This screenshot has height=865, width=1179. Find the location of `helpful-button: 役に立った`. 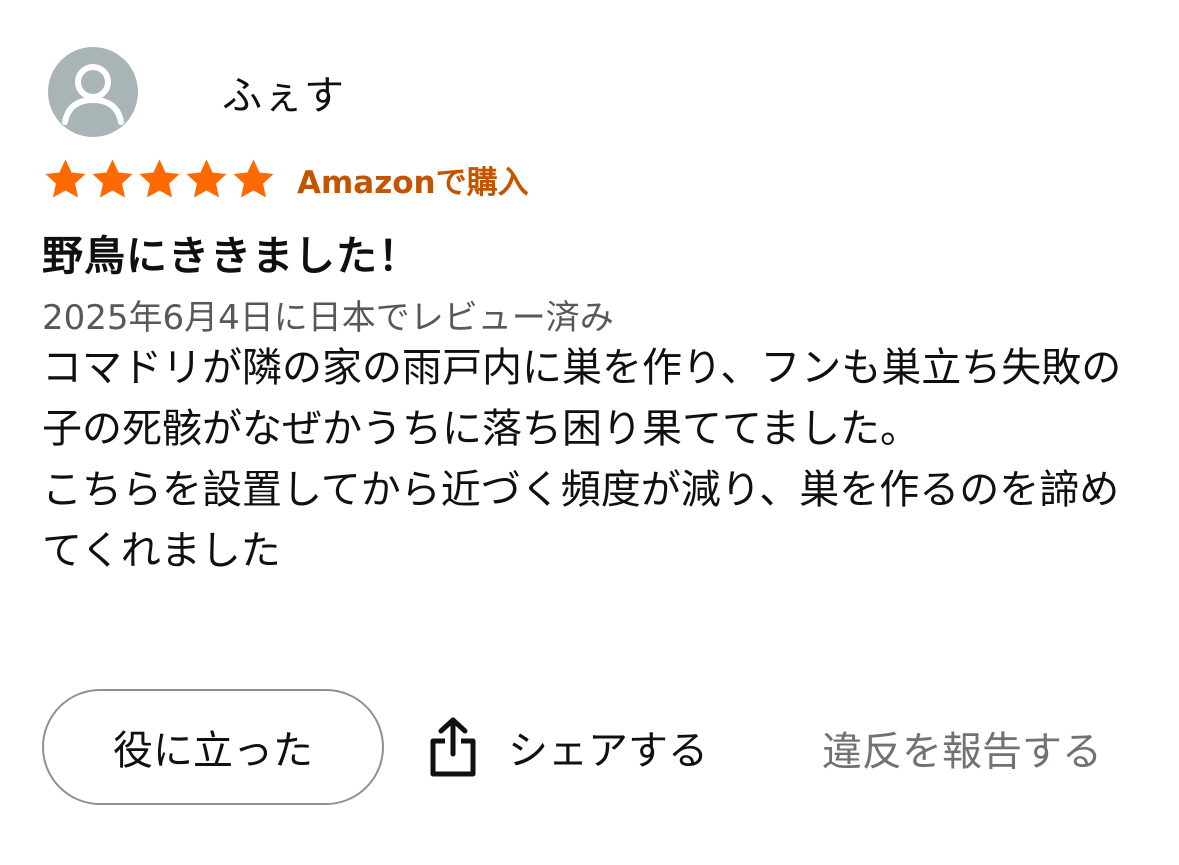

helpful-button: 役に立った is located at coordinates (213, 747).